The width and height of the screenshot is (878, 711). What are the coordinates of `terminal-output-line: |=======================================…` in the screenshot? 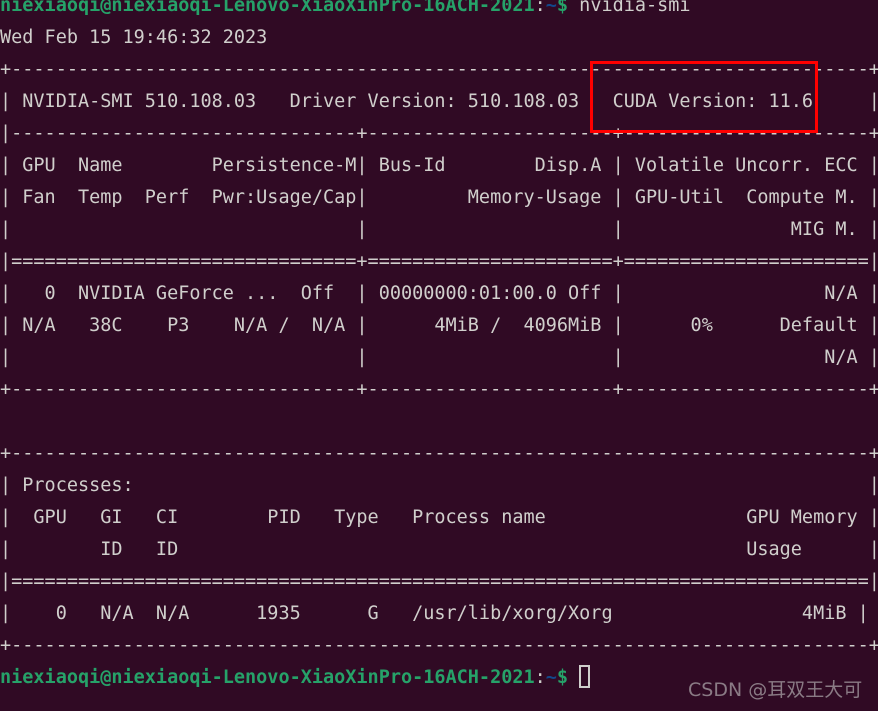 It's located at (439, 582).